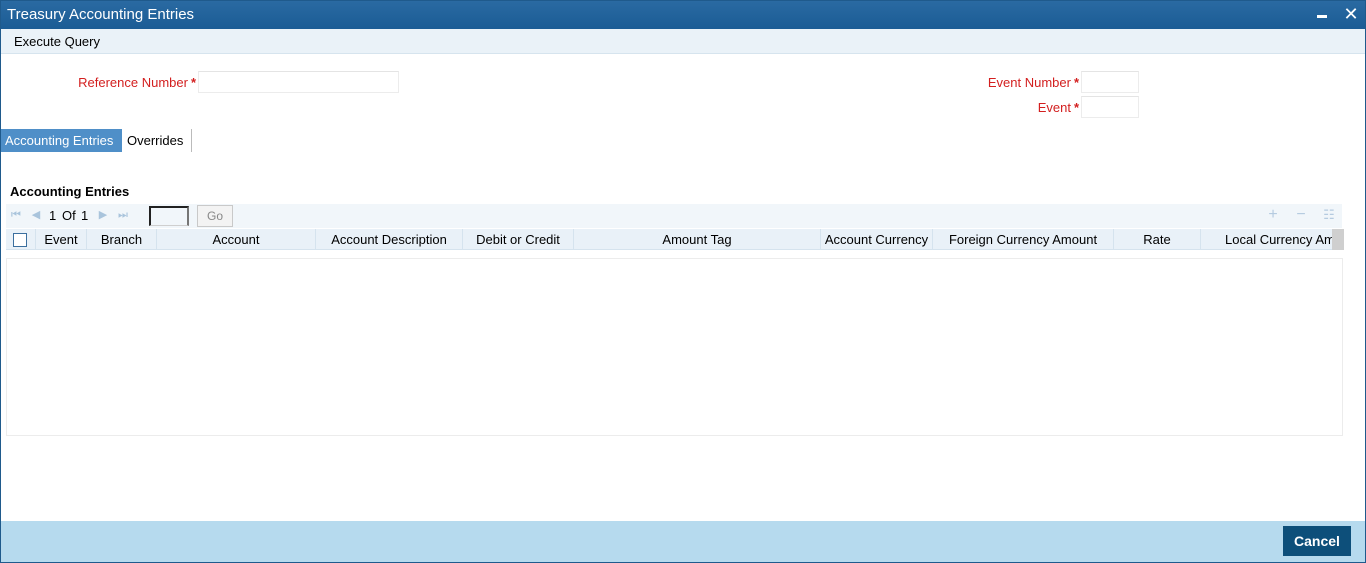 Image resolution: width=1366 pixels, height=563 pixels. I want to click on event-label-text: Event, so click(1054, 107).